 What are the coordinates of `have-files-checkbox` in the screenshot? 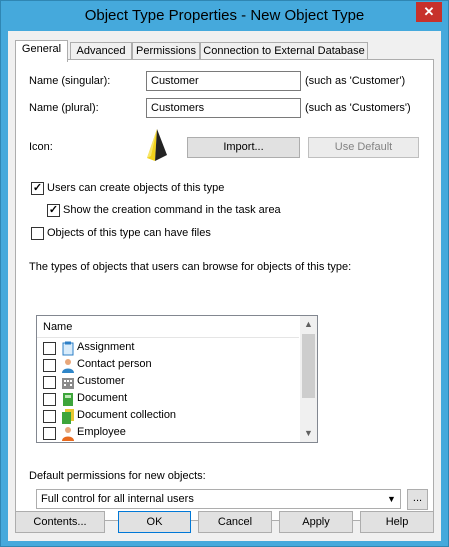 It's located at (37, 233).